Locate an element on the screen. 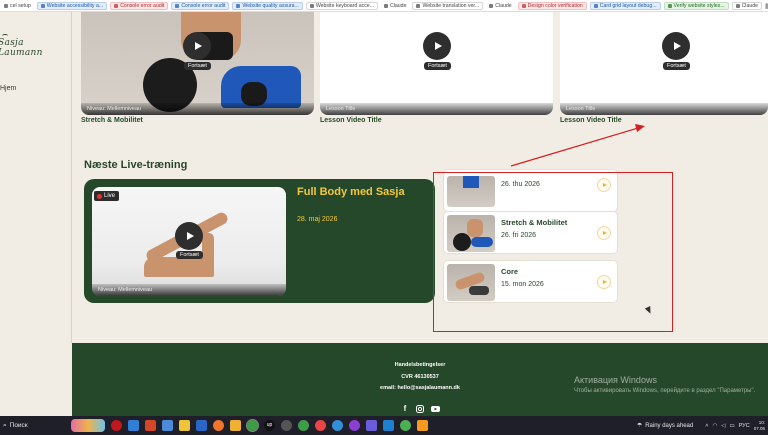  weather-label: Rainy days ahead is located at coordinates (669, 425).